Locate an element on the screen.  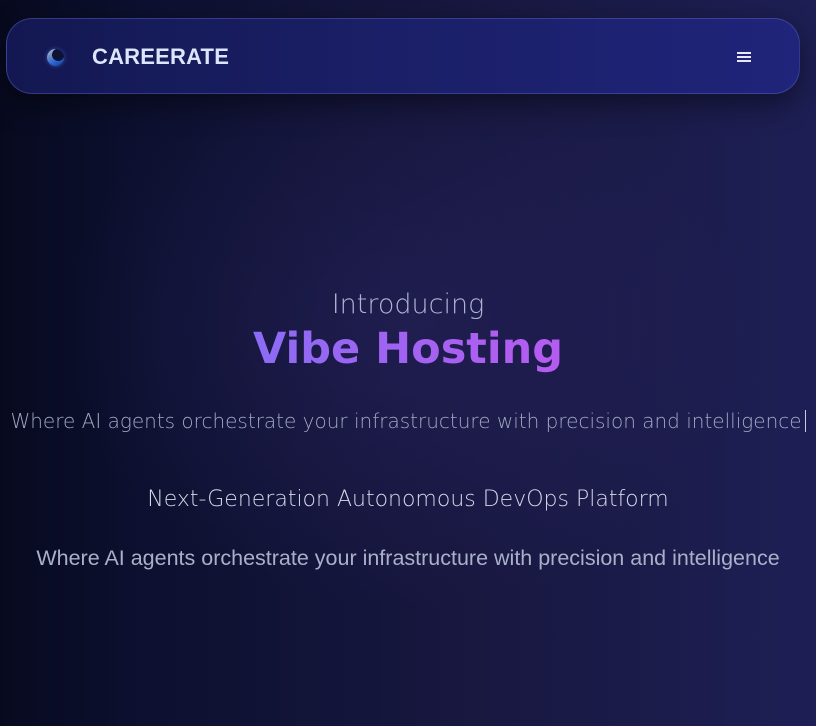
hero-headline-text: Vibe Hosting is located at coordinates (408, 349).